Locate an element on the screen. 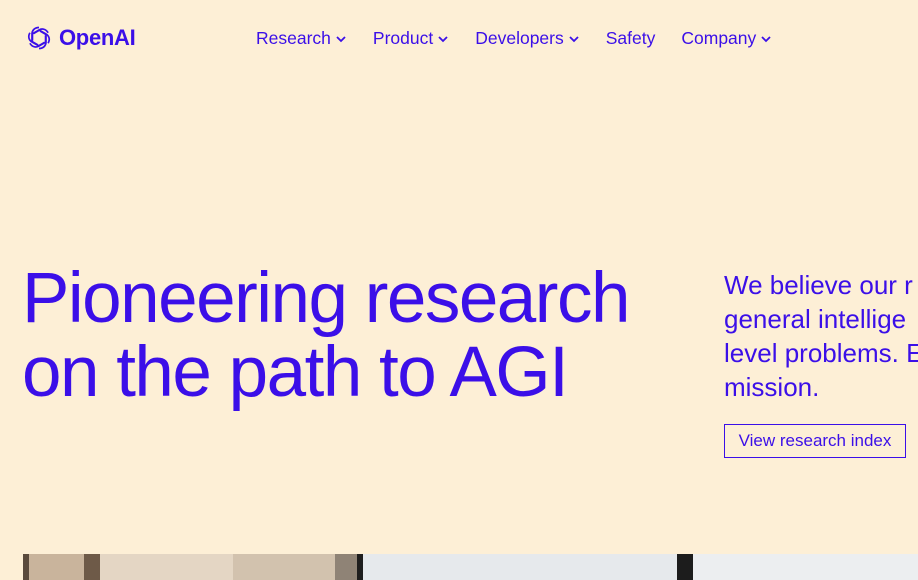 This screenshot has height=580, width=918. nav-item-label: Company is located at coordinates (719, 38).